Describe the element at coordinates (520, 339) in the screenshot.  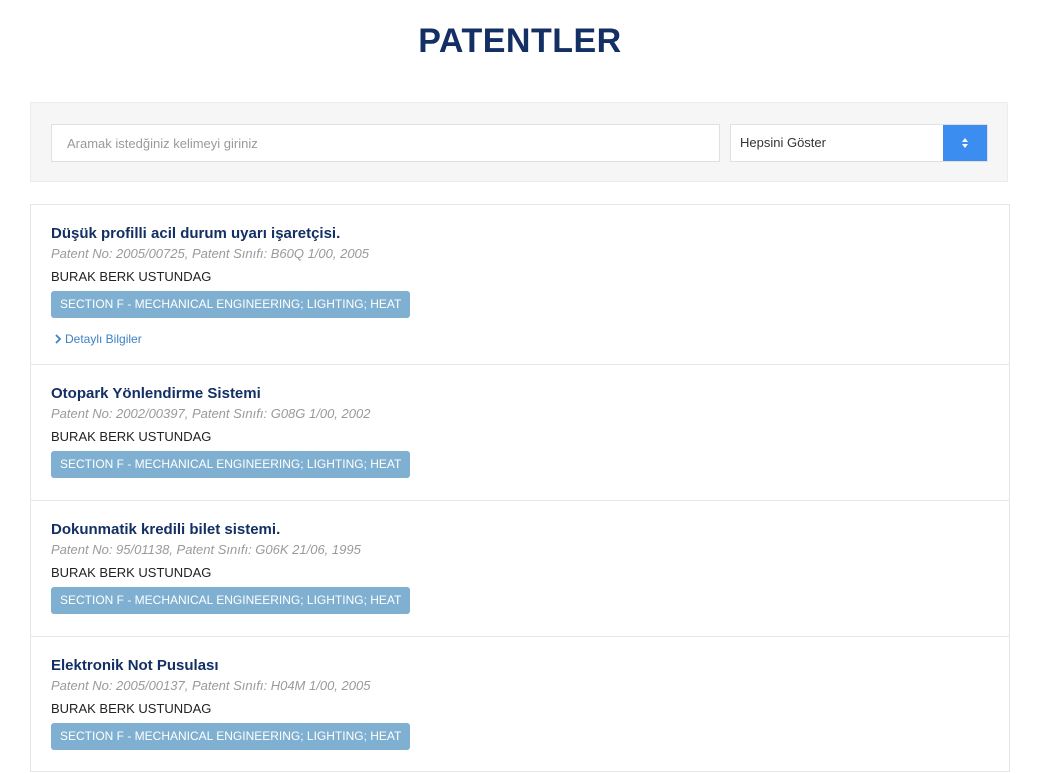
I see `detail-link: Detaylı Bilgiler` at that location.